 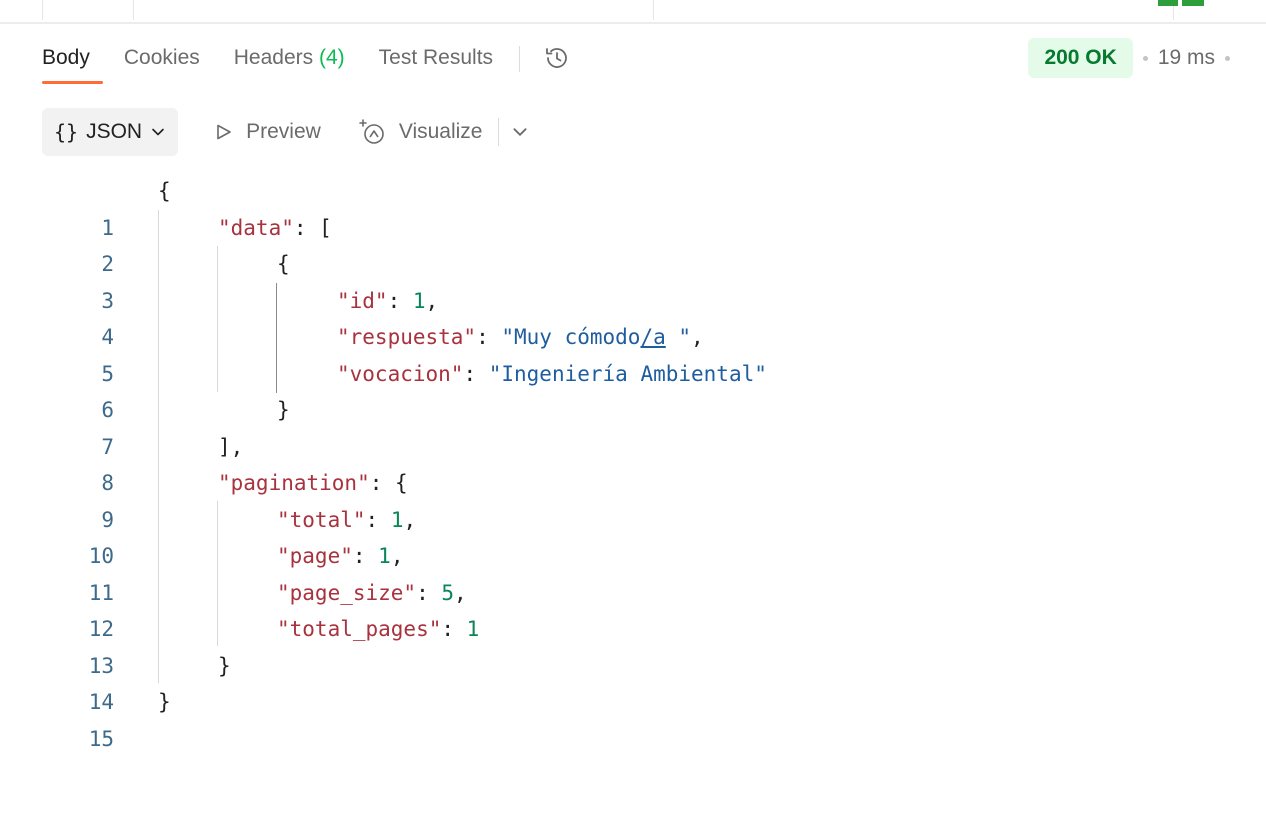 What do you see at coordinates (633, 681) in the screenshot?
I see `code-line: 14 }` at bounding box center [633, 681].